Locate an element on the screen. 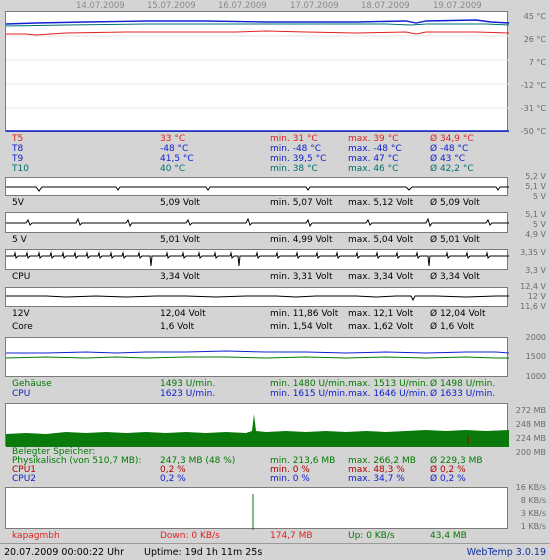 The width and height of the screenshot is (550, 560). status-datetime: 20.07.2009 00:00:22 Uhr is located at coordinates (64, 552).